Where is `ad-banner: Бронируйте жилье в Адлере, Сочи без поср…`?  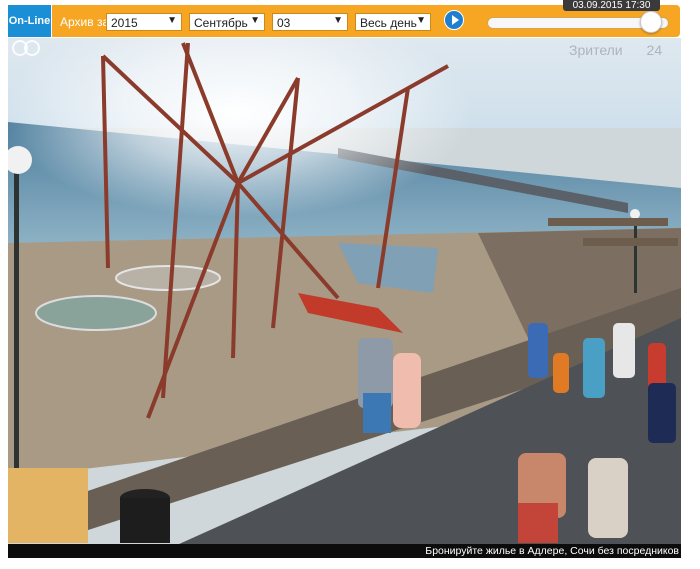 ad-banner: Бронируйте жилье в Адлере, Сочи без поср… is located at coordinates (344, 551).